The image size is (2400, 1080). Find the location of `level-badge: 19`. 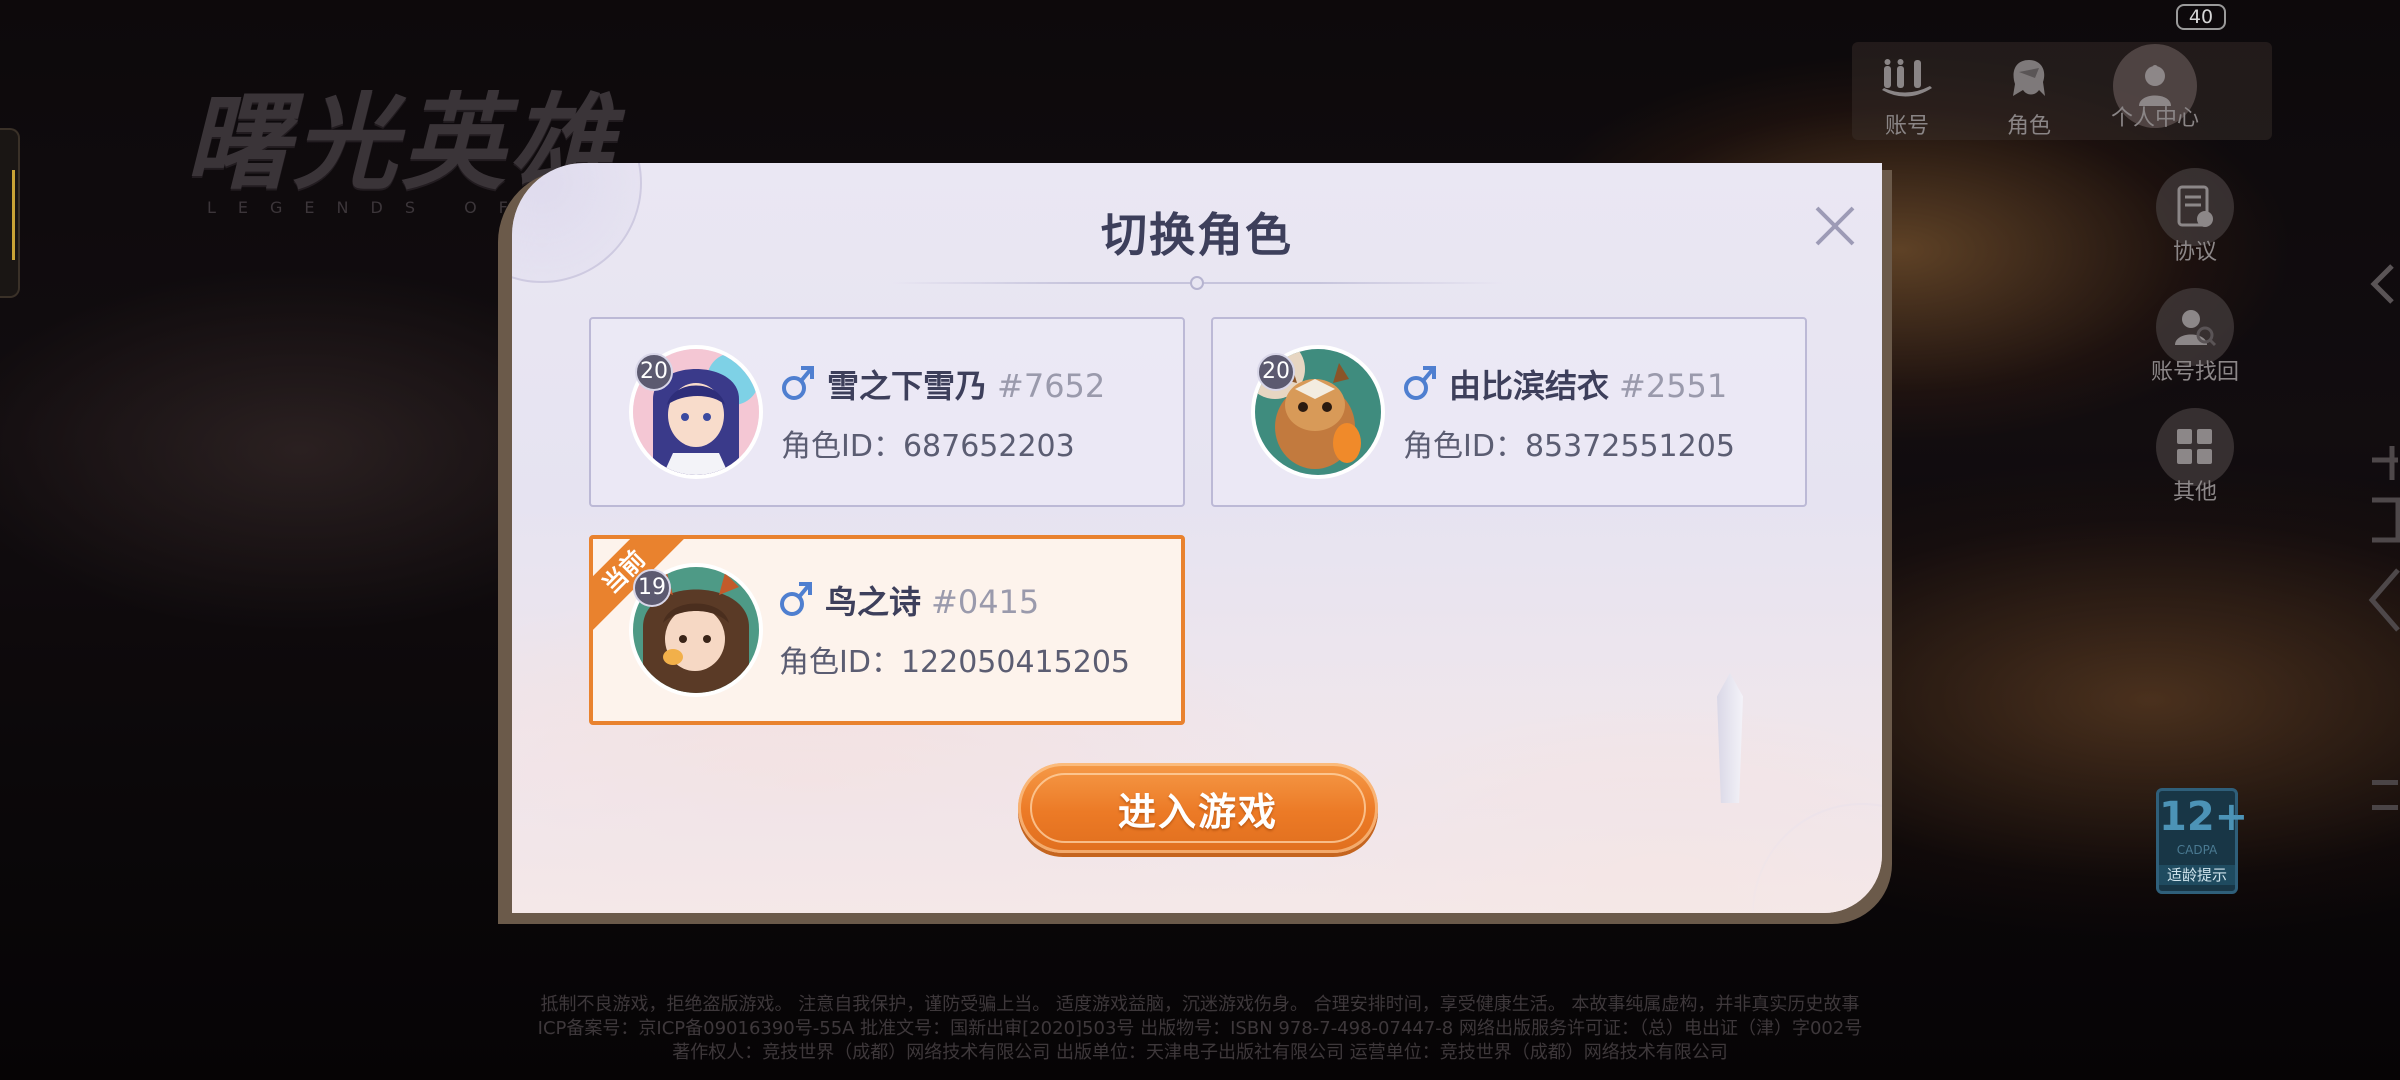

level-badge: 19 is located at coordinates (652, 588).